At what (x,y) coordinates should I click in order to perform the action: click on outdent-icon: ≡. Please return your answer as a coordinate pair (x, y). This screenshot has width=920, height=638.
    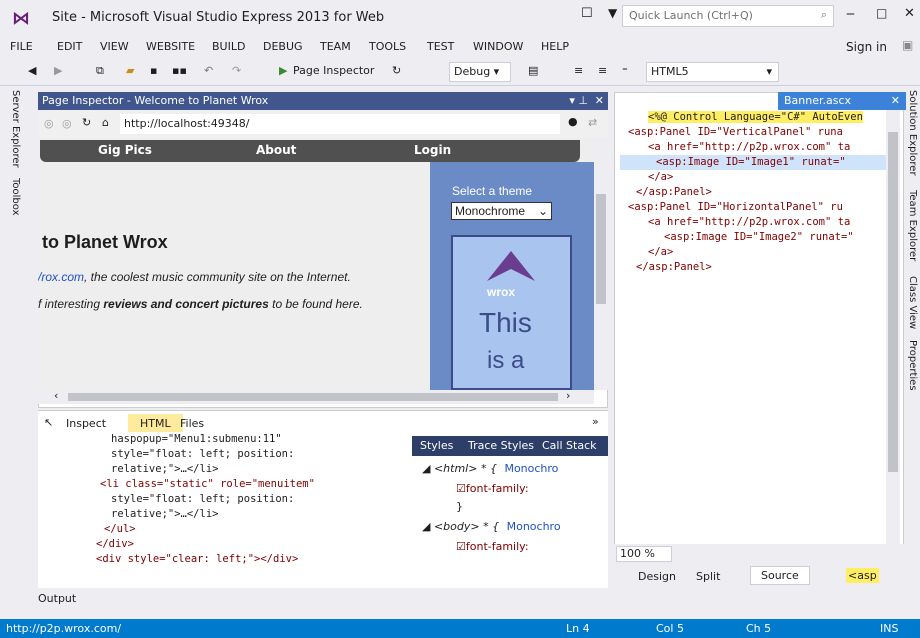
    Looking at the image, I should click on (602, 70).